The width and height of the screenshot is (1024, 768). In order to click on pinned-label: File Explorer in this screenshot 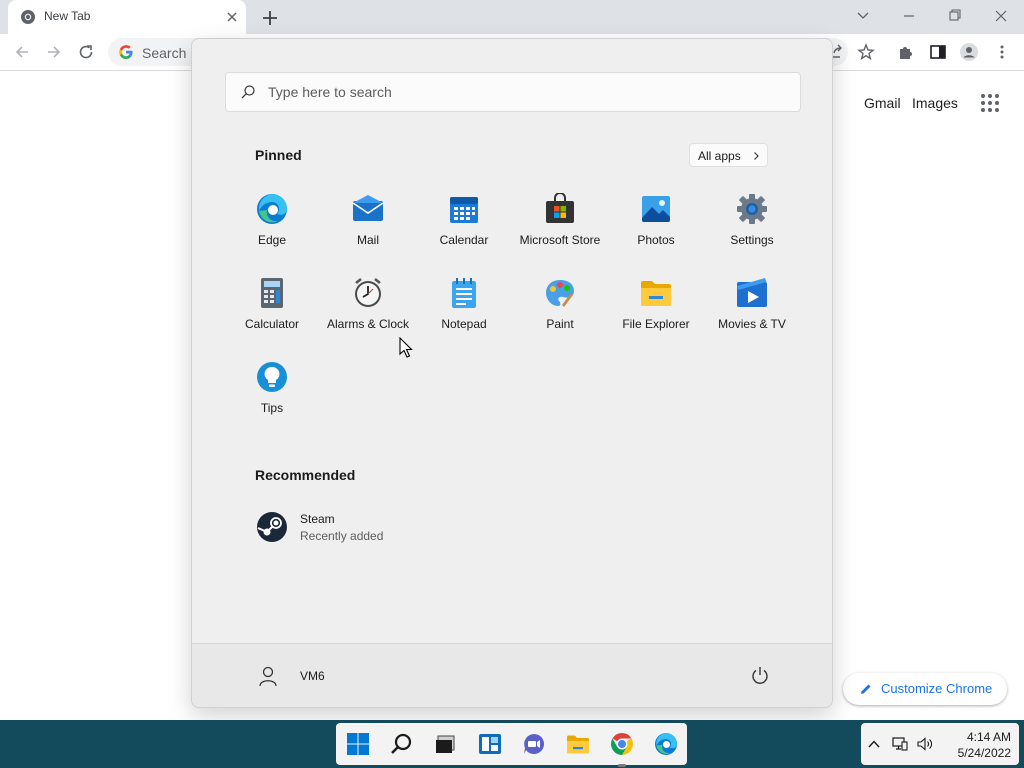, I will do `click(656, 324)`.